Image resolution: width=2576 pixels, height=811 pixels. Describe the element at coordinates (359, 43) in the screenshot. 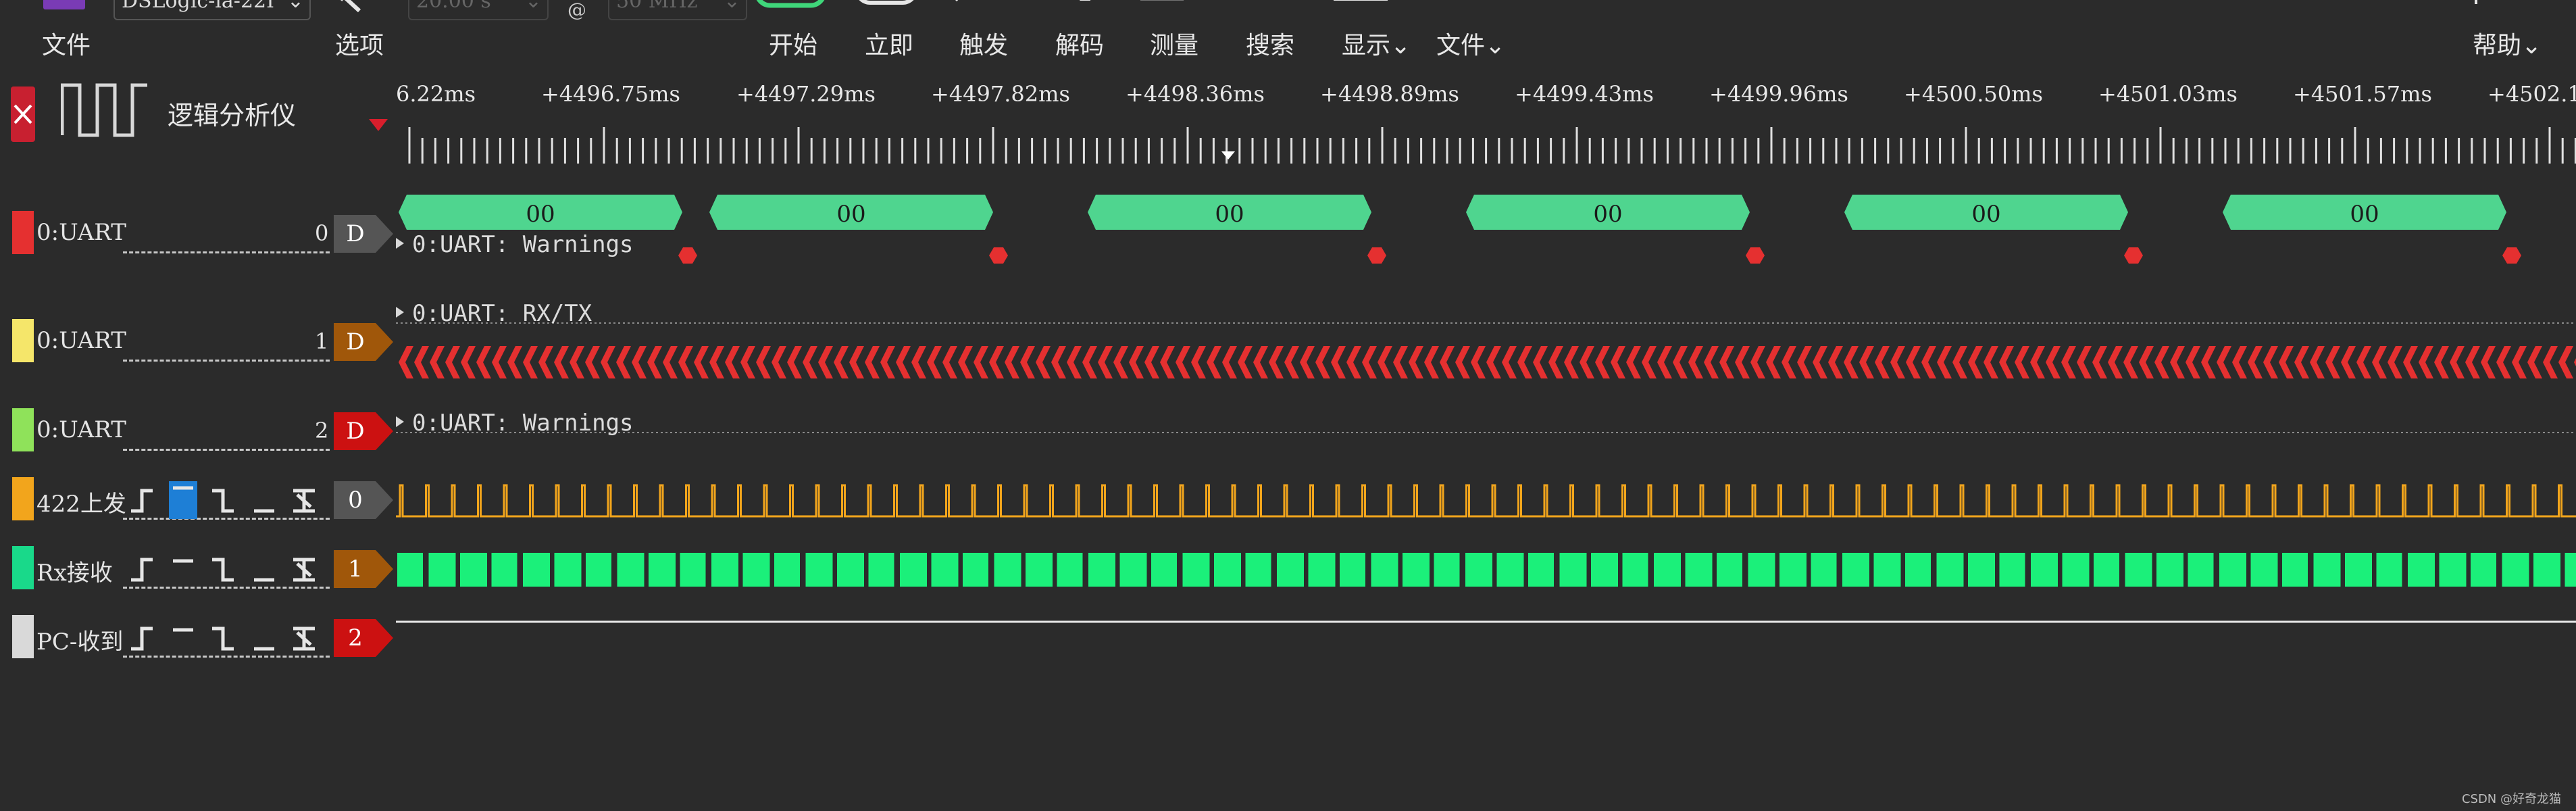

I see `options-button: 选项` at that location.